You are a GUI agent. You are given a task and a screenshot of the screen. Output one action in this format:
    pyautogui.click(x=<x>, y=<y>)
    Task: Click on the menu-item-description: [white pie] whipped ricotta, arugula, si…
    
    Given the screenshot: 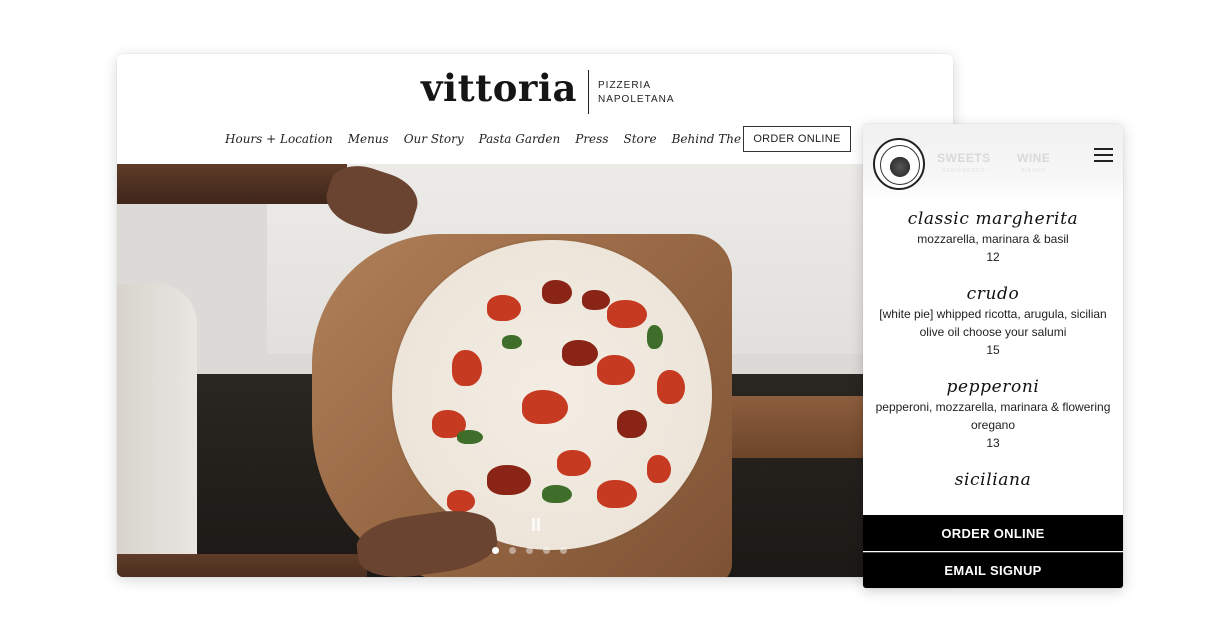 What is the action you would take?
    pyautogui.click(x=993, y=323)
    